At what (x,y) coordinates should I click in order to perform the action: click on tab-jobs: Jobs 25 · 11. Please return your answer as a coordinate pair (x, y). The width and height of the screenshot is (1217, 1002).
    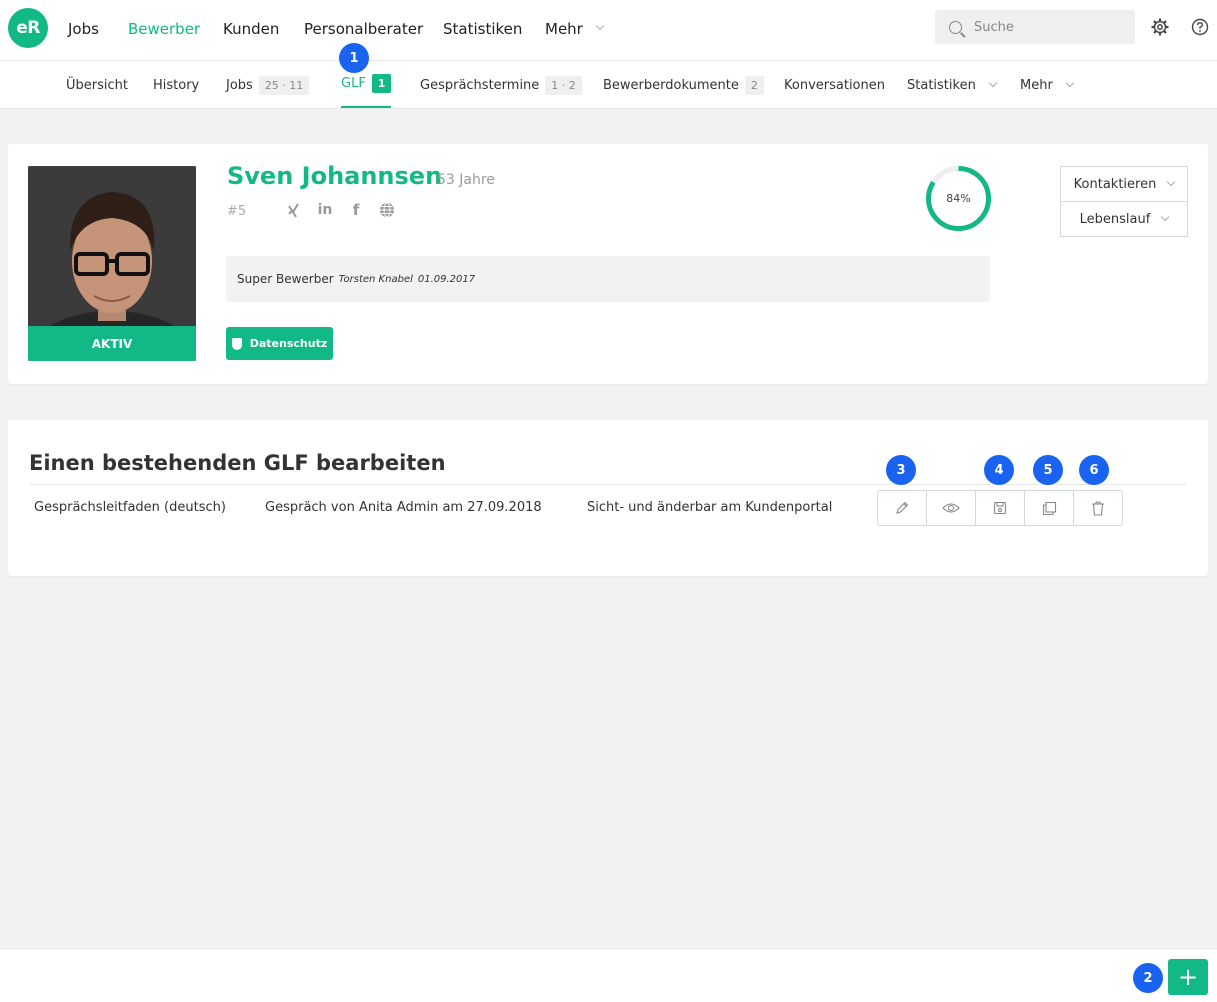
    Looking at the image, I should click on (268, 85).